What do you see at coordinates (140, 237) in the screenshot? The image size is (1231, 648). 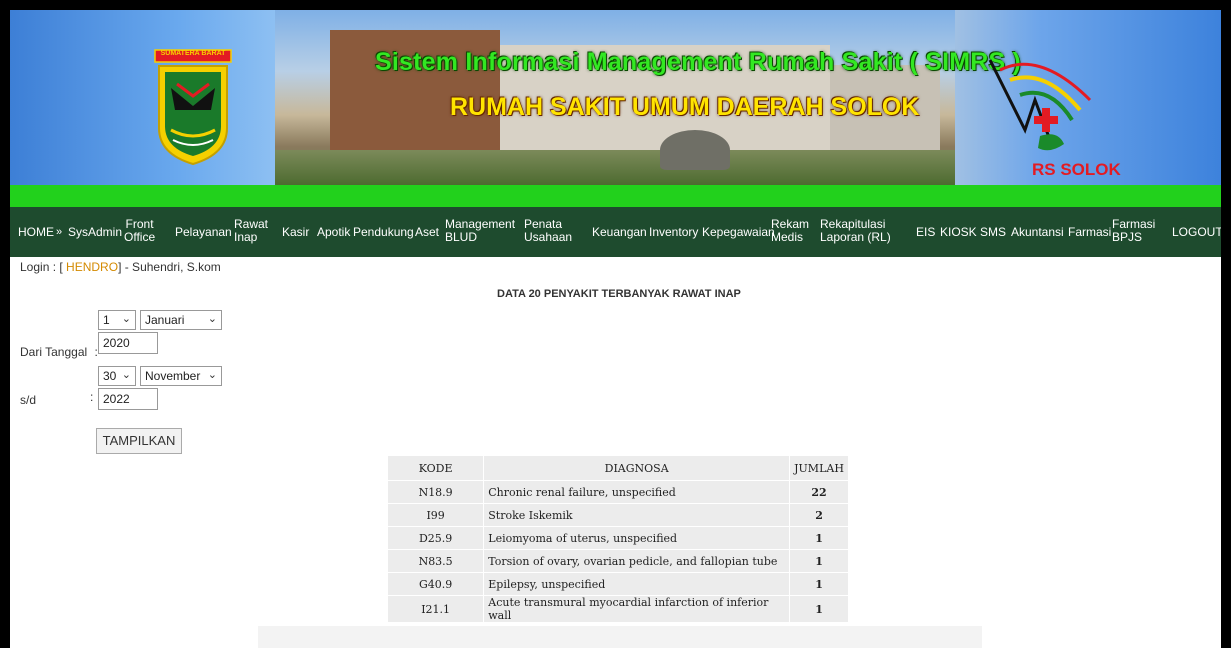 I see `nav-front-office-line2: Office` at bounding box center [140, 237].